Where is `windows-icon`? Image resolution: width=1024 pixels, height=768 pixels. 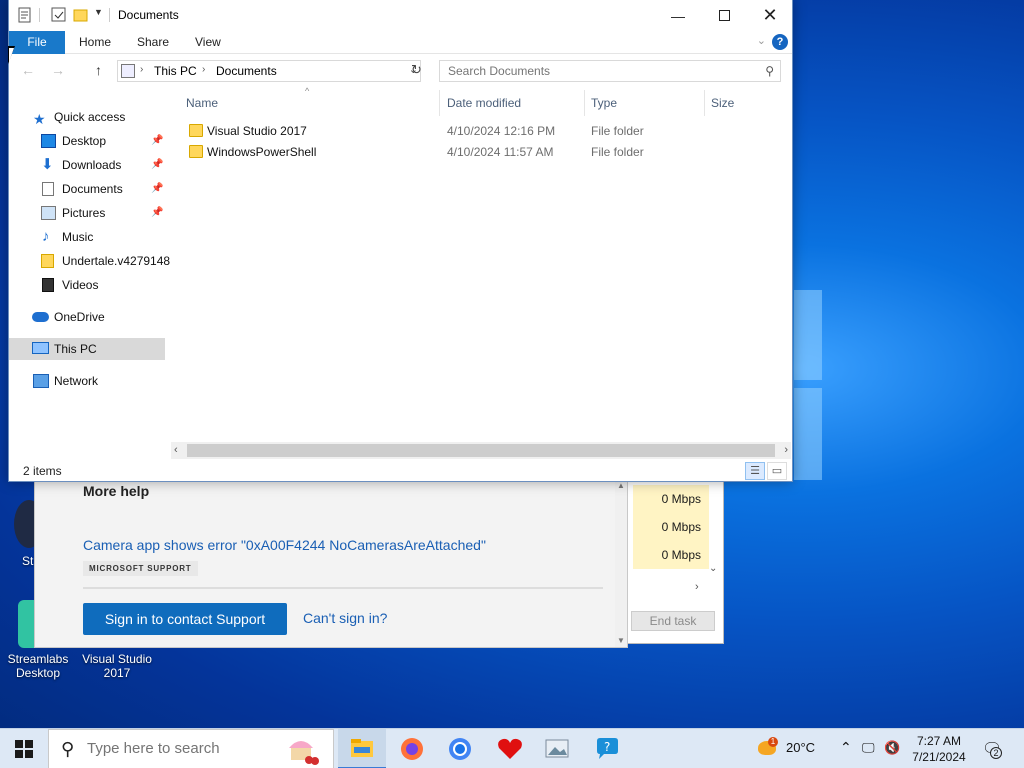
windows-icon is located at coordinates (24, 749).